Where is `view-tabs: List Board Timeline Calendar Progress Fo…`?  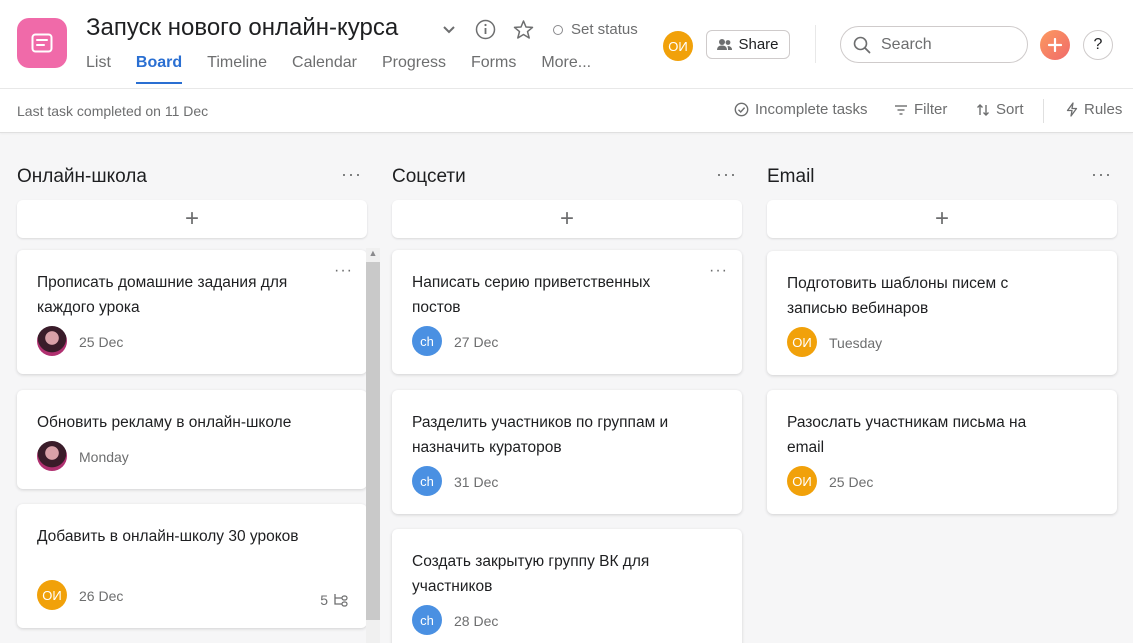 view-tabs: List Board Timeline Calendar Progress Fo… is located at coordinates (351, 69).